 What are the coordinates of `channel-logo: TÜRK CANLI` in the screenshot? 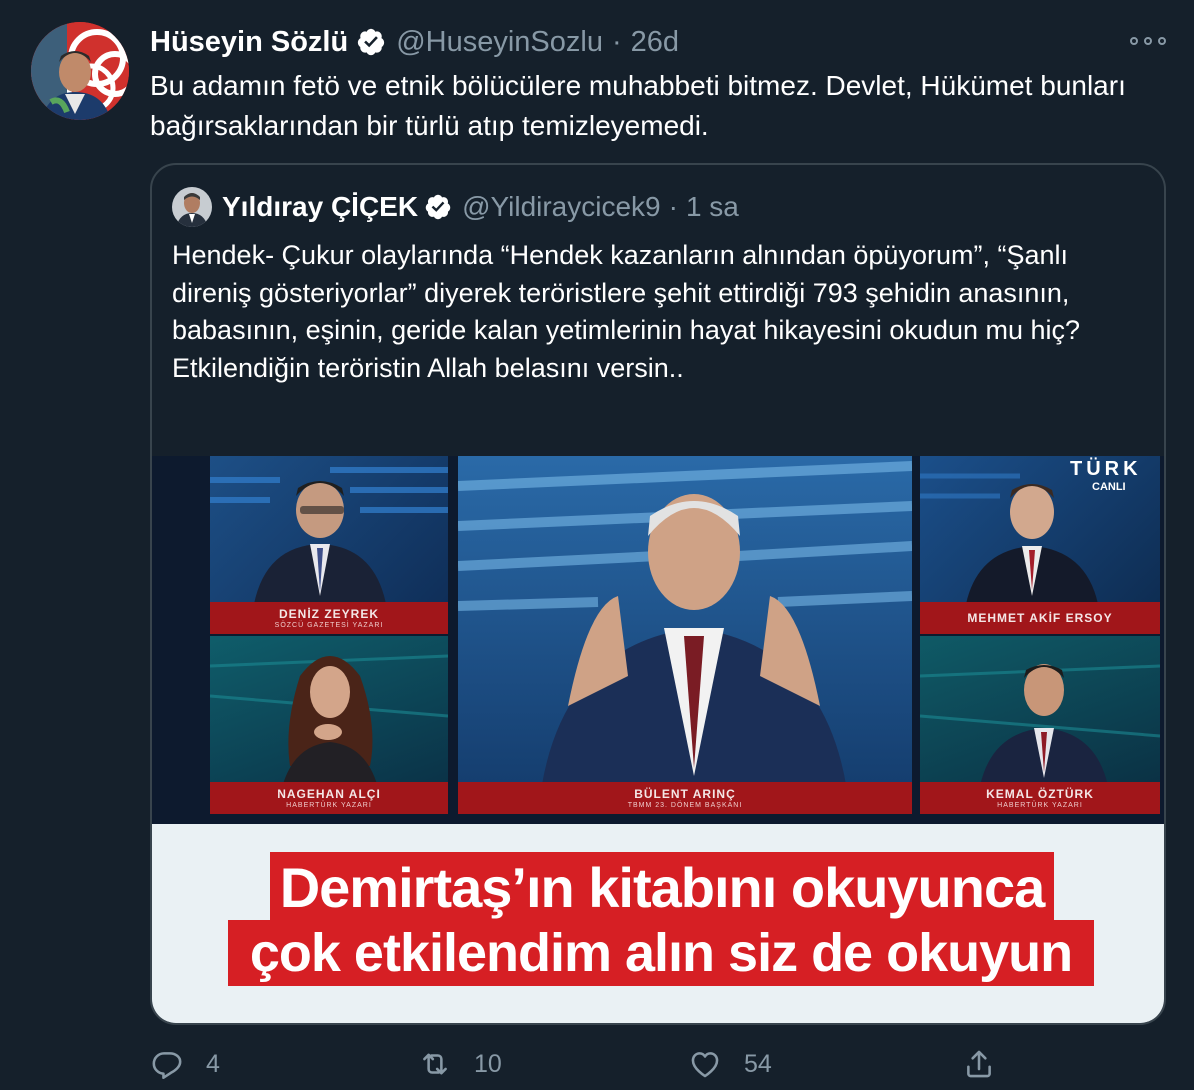 It's located at (1106, 475).